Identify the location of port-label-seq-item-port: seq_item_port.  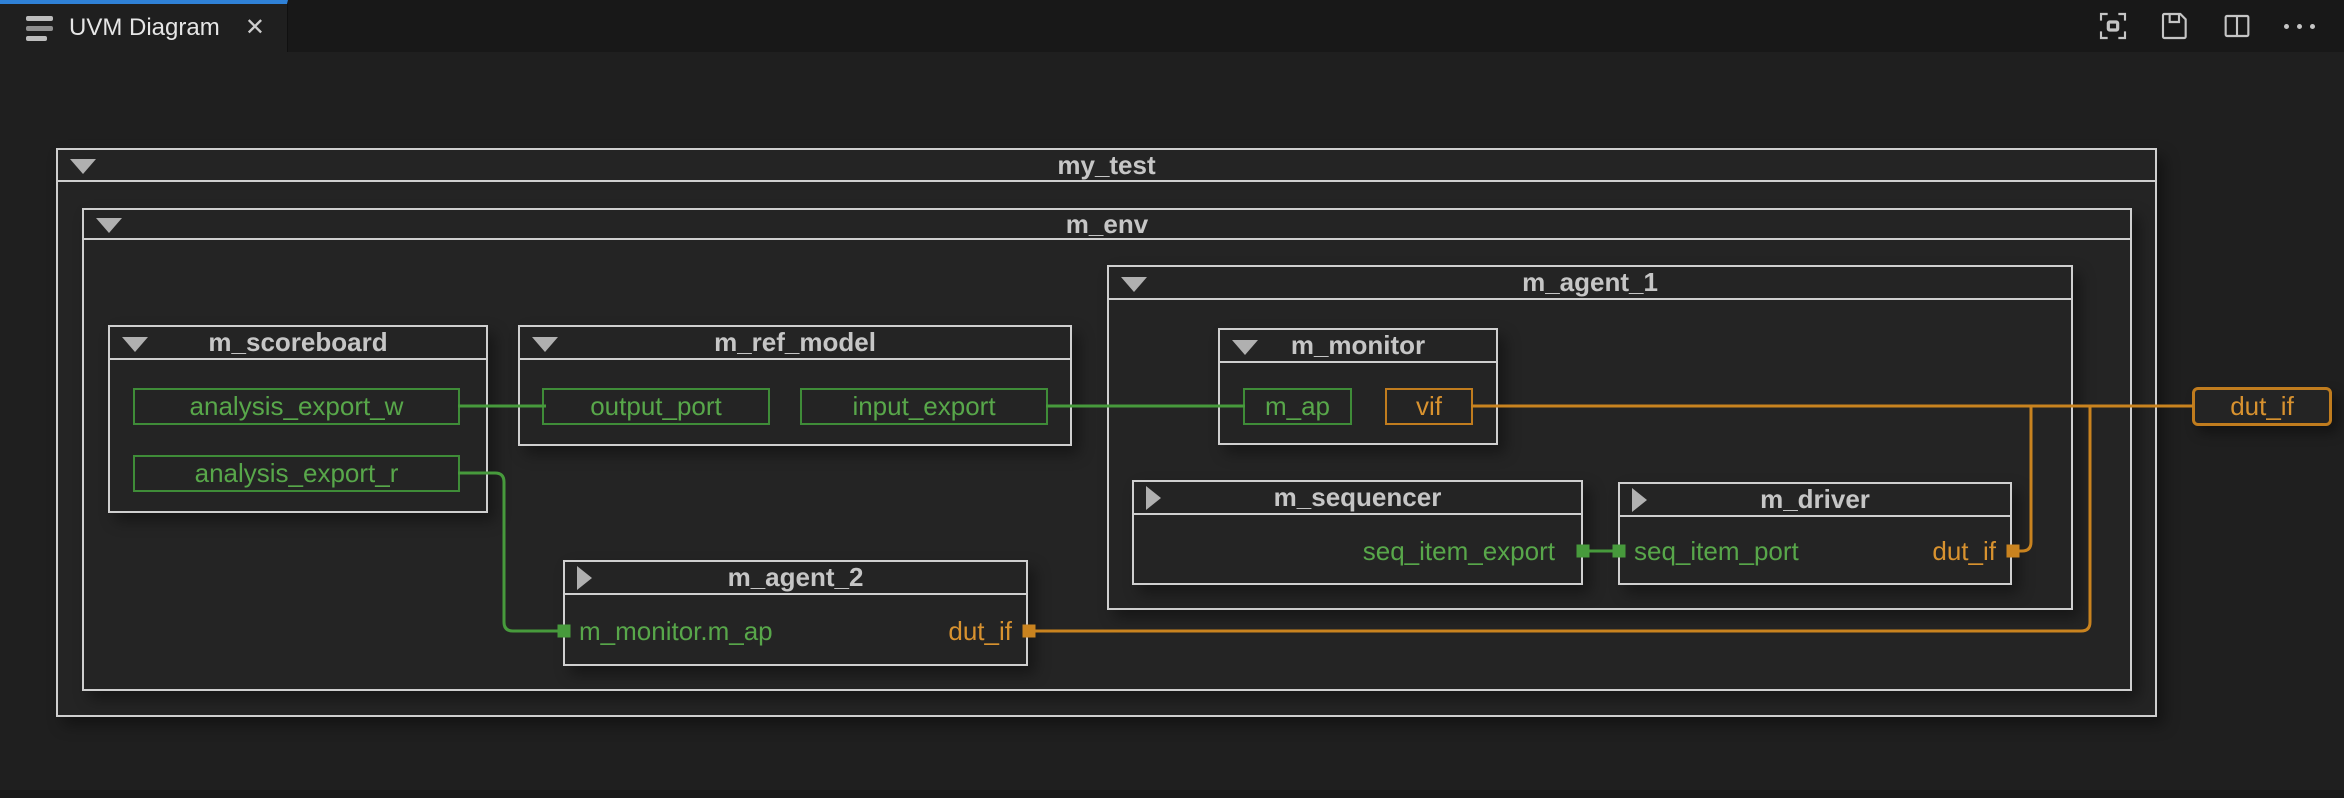
(1716, 551).